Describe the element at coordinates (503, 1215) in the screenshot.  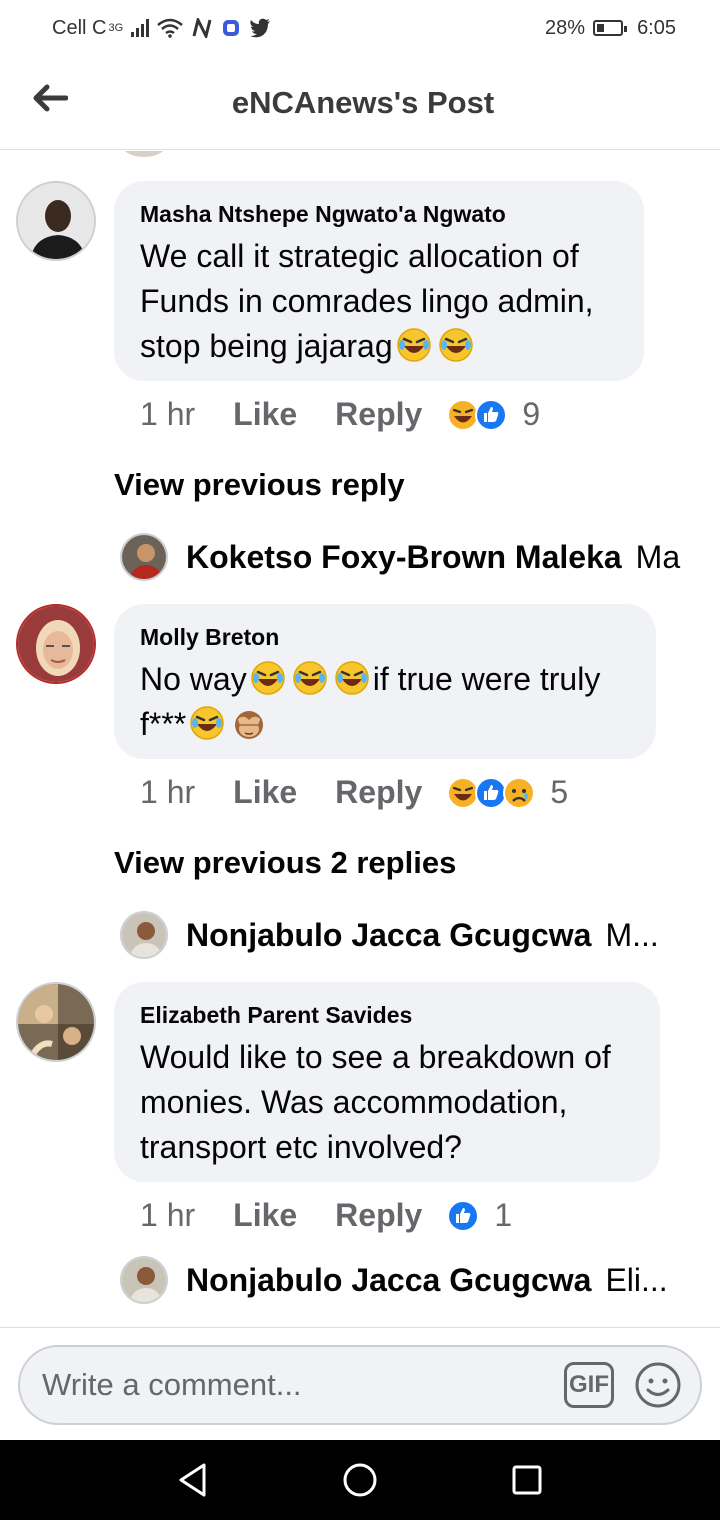
I see `reaction-count: 1` at that location.